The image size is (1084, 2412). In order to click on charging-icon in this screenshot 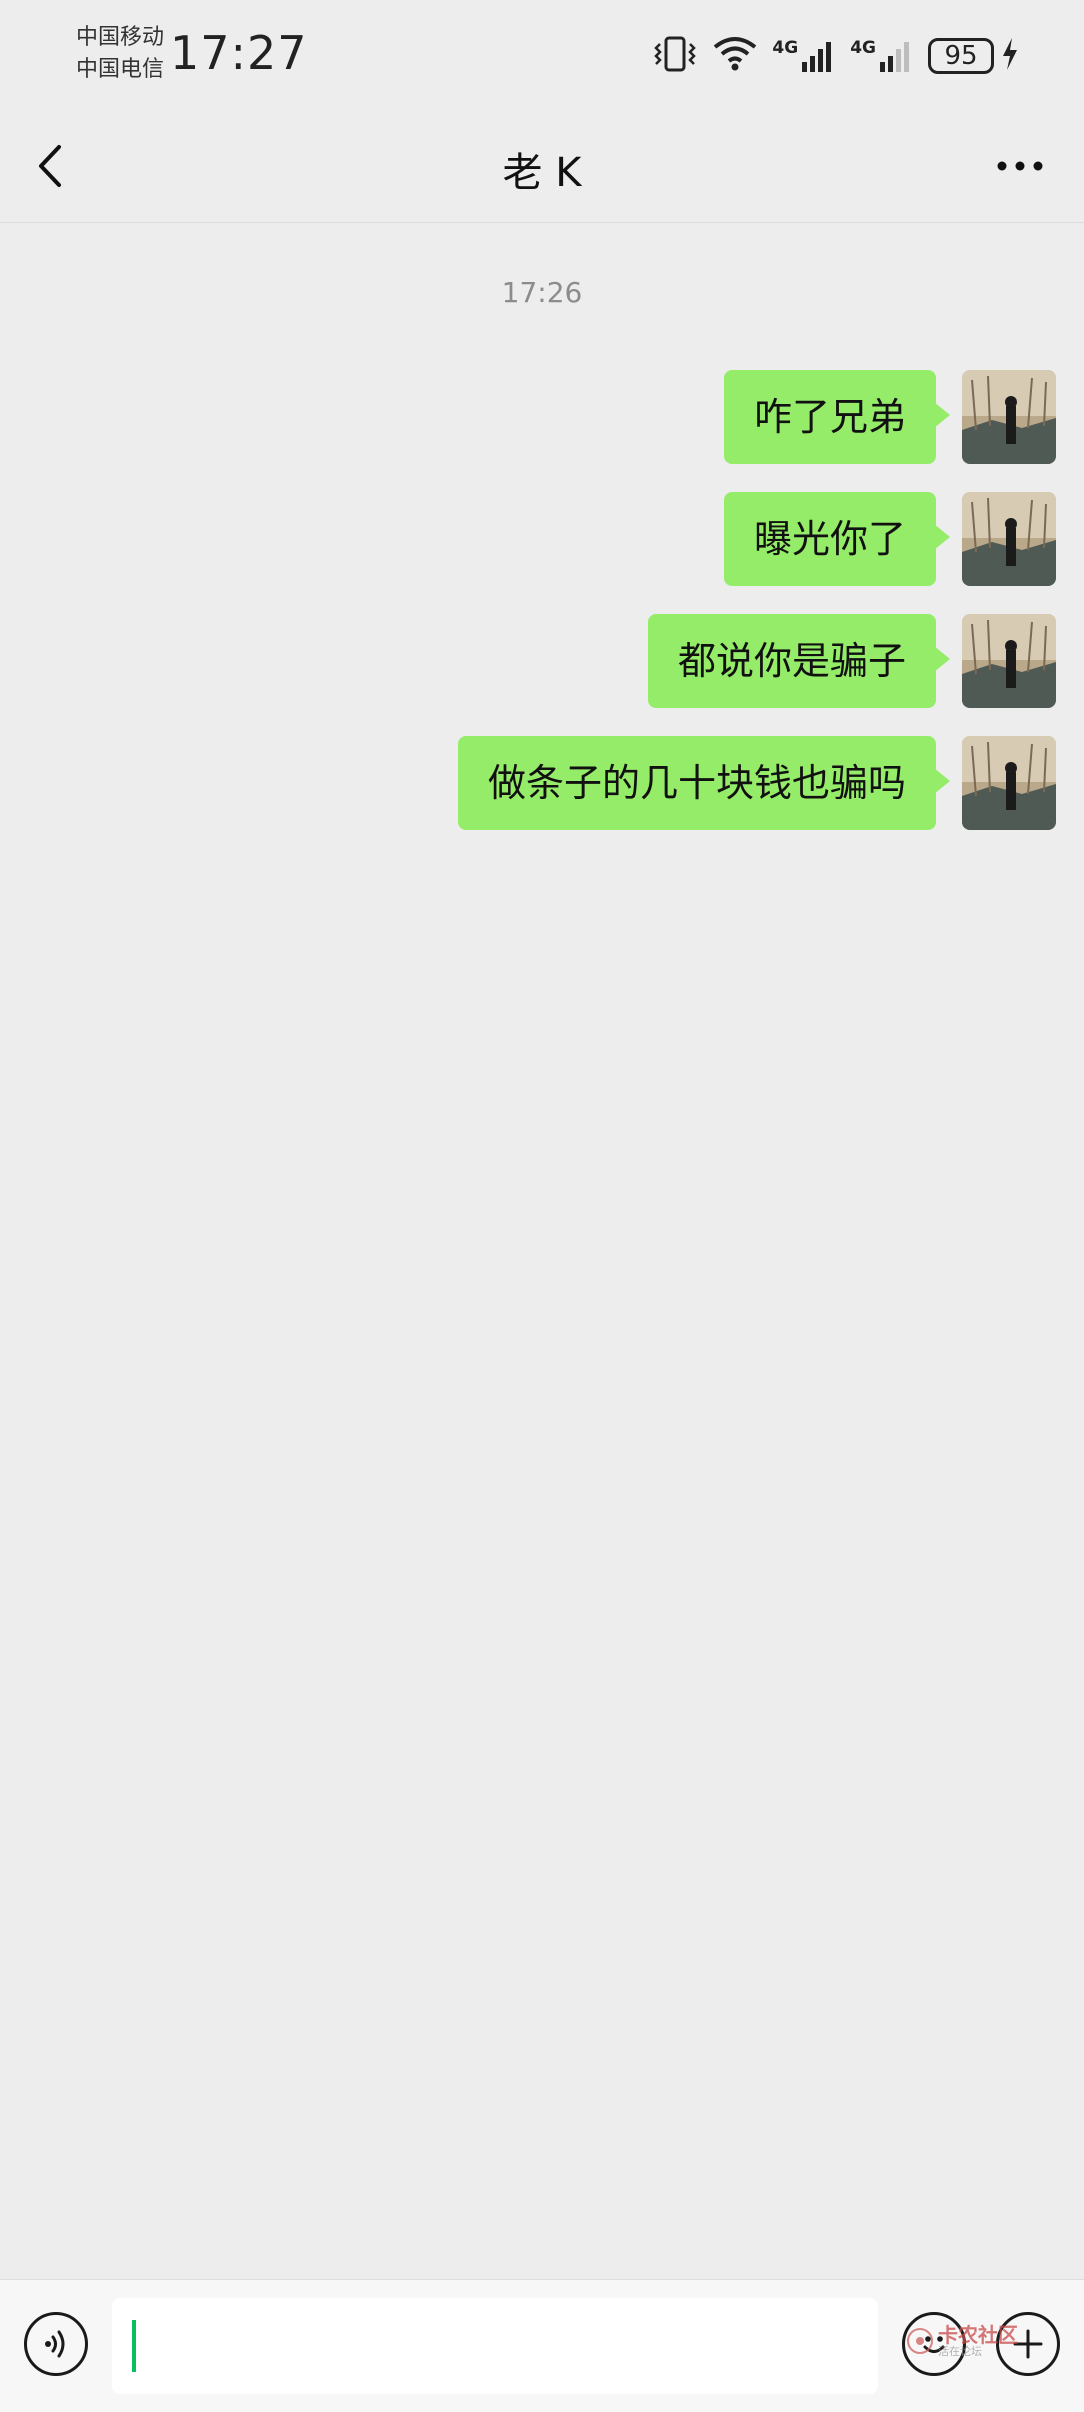, I will do `click(1010, 56)`.